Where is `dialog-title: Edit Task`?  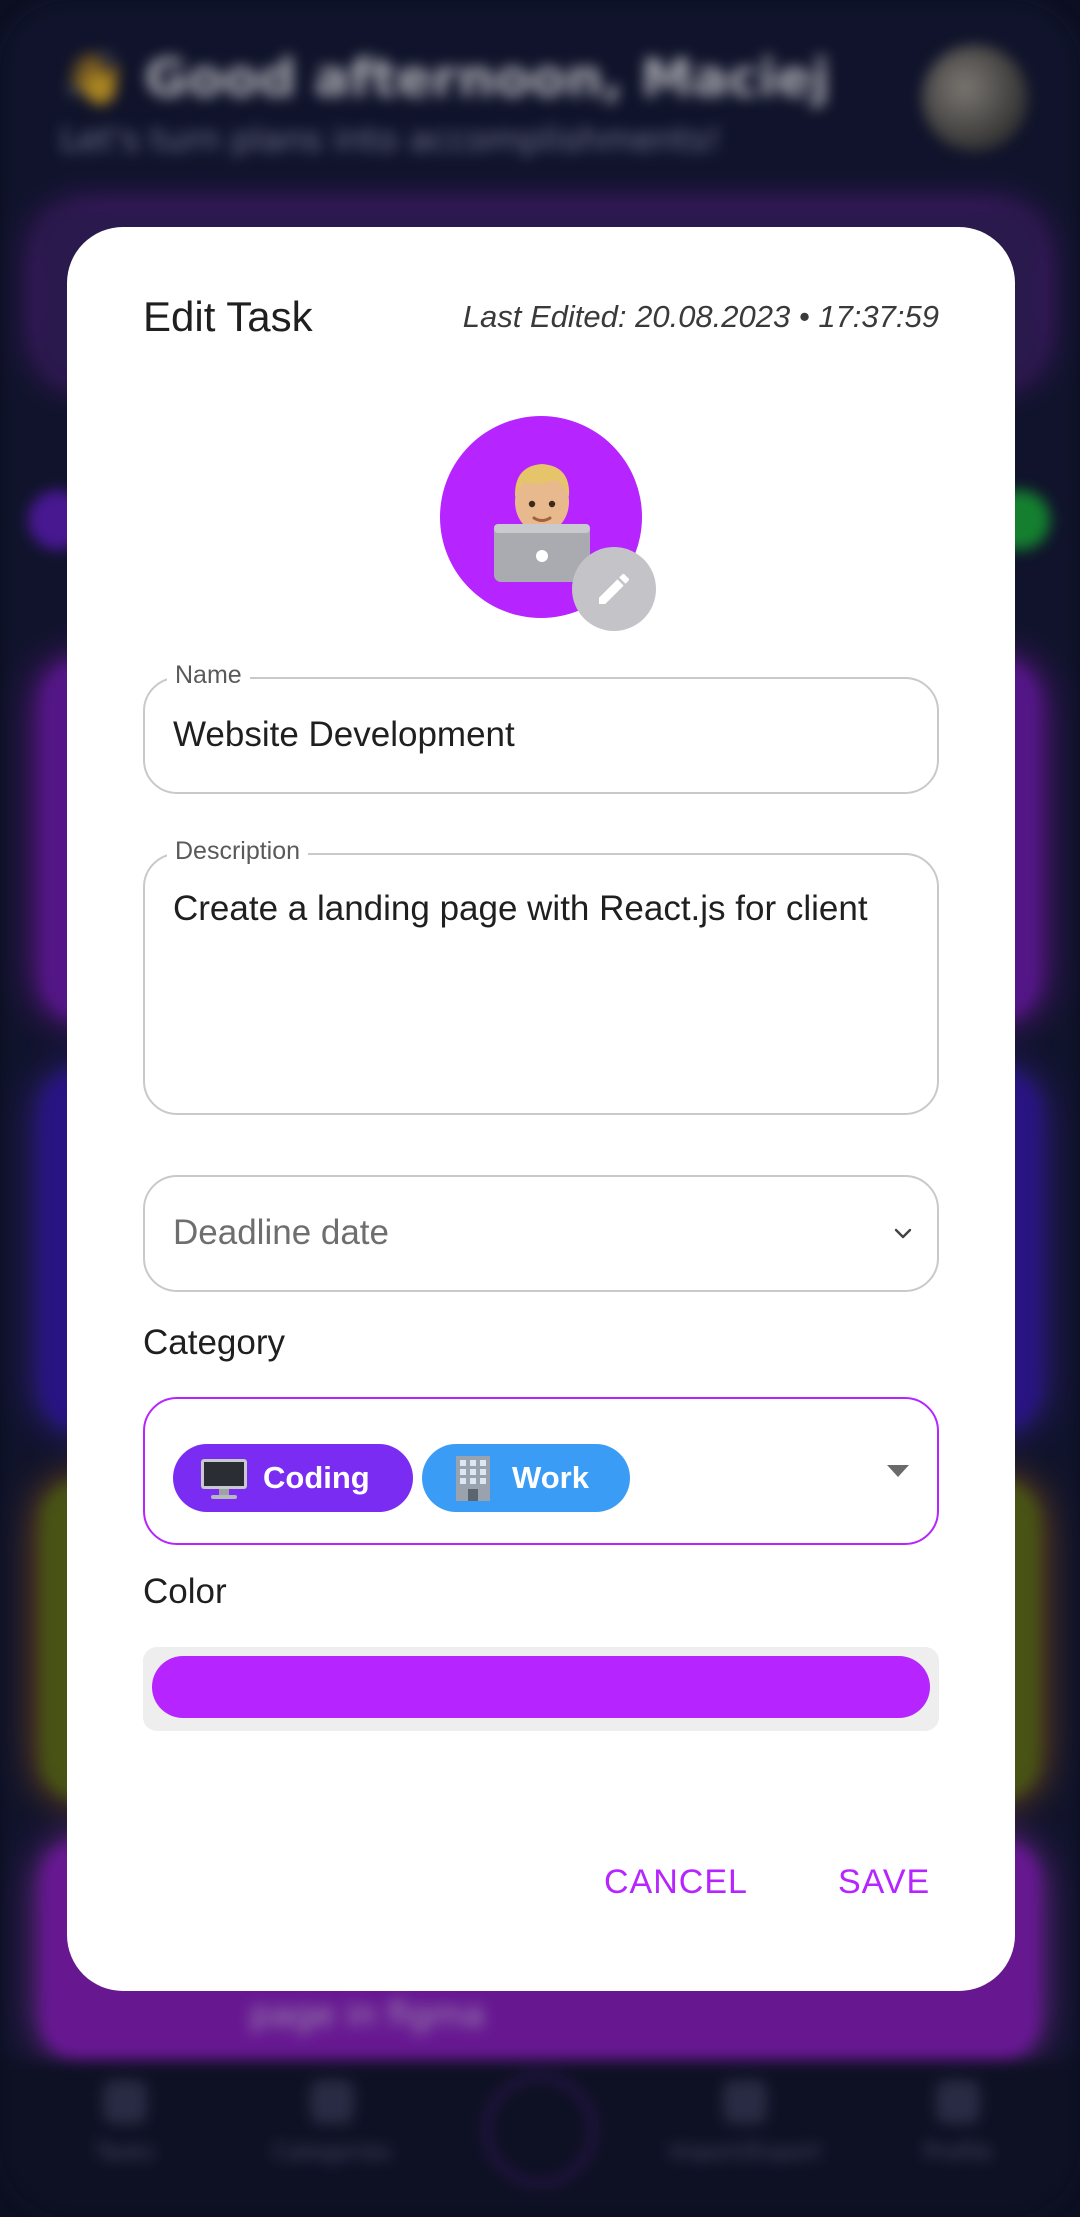
dialog-title: Edit Task is located at coordinates (228, 316).